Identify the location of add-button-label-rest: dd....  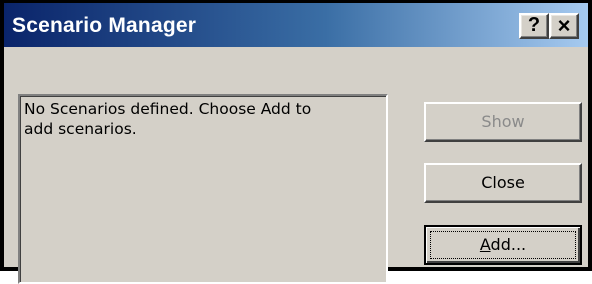
(508, 244).